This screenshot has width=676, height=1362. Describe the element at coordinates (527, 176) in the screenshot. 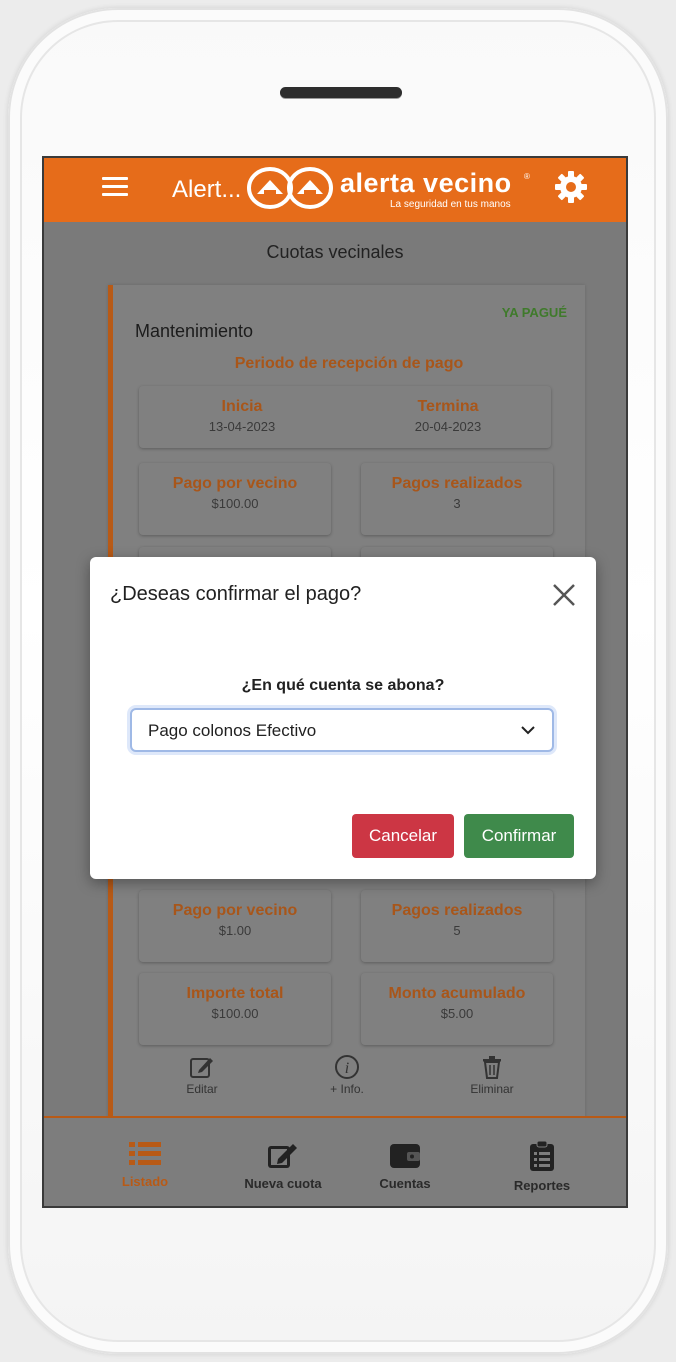

I see `brand-registered-mark: ®` at that location.